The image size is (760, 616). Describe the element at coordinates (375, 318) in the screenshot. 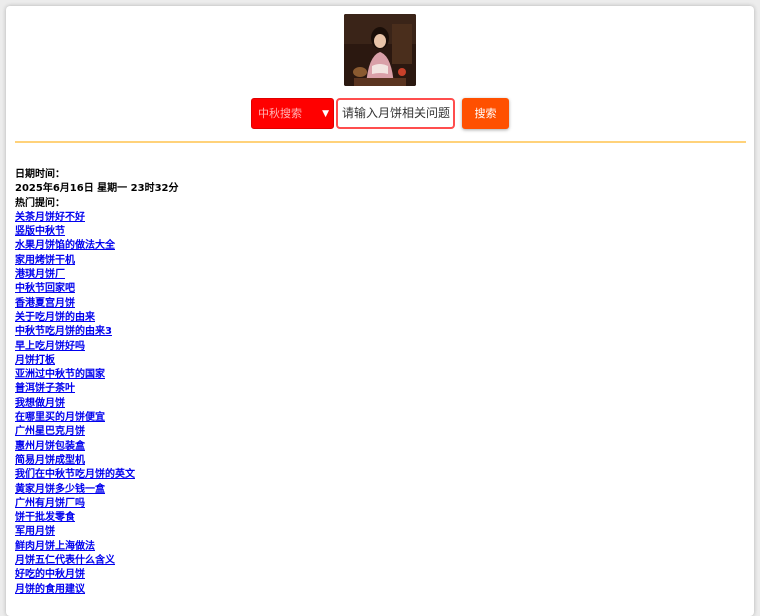

I see `list-item: 关于吃月饼的由来` at that location.